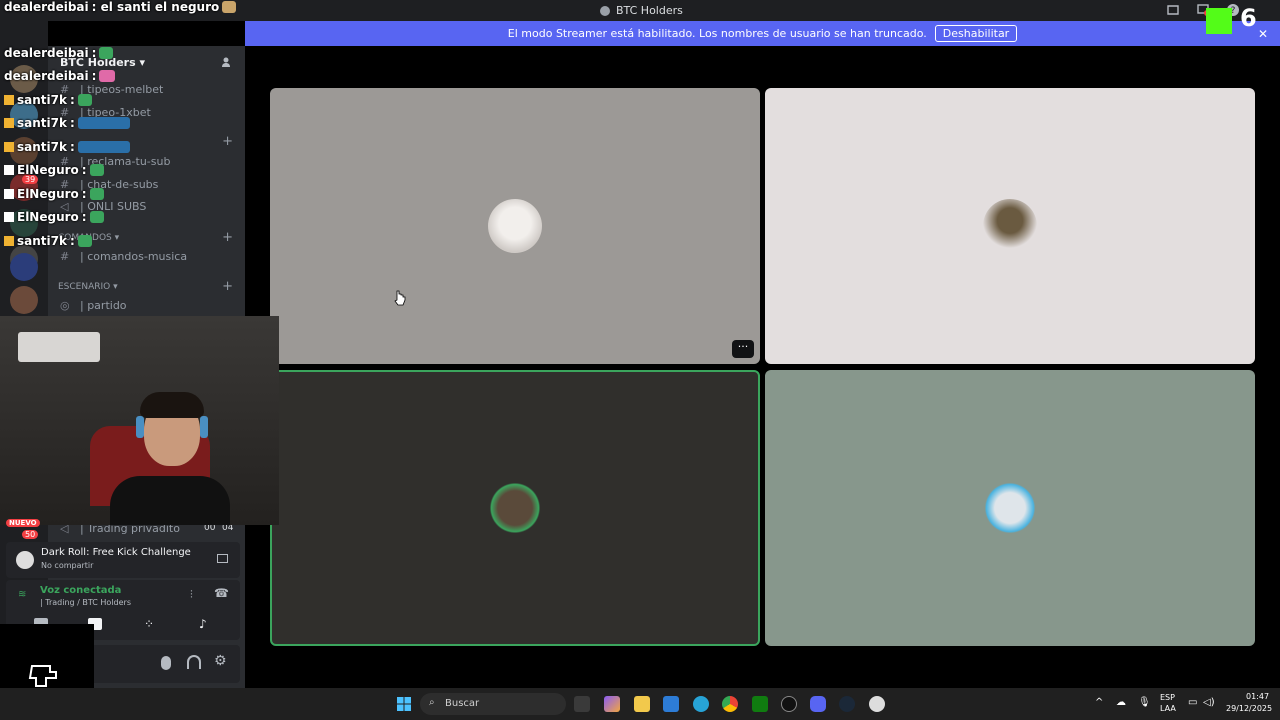 The image size is (1280, 720). Describe the element at coordinates (60, 76) in the screenshot. I see `chat-message: dealerdeibai:` at that location.